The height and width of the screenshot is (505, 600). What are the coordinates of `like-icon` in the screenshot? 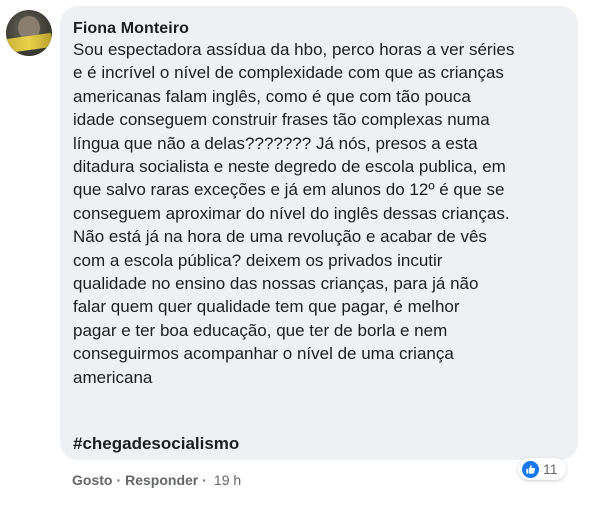 It's located at (530, 469).